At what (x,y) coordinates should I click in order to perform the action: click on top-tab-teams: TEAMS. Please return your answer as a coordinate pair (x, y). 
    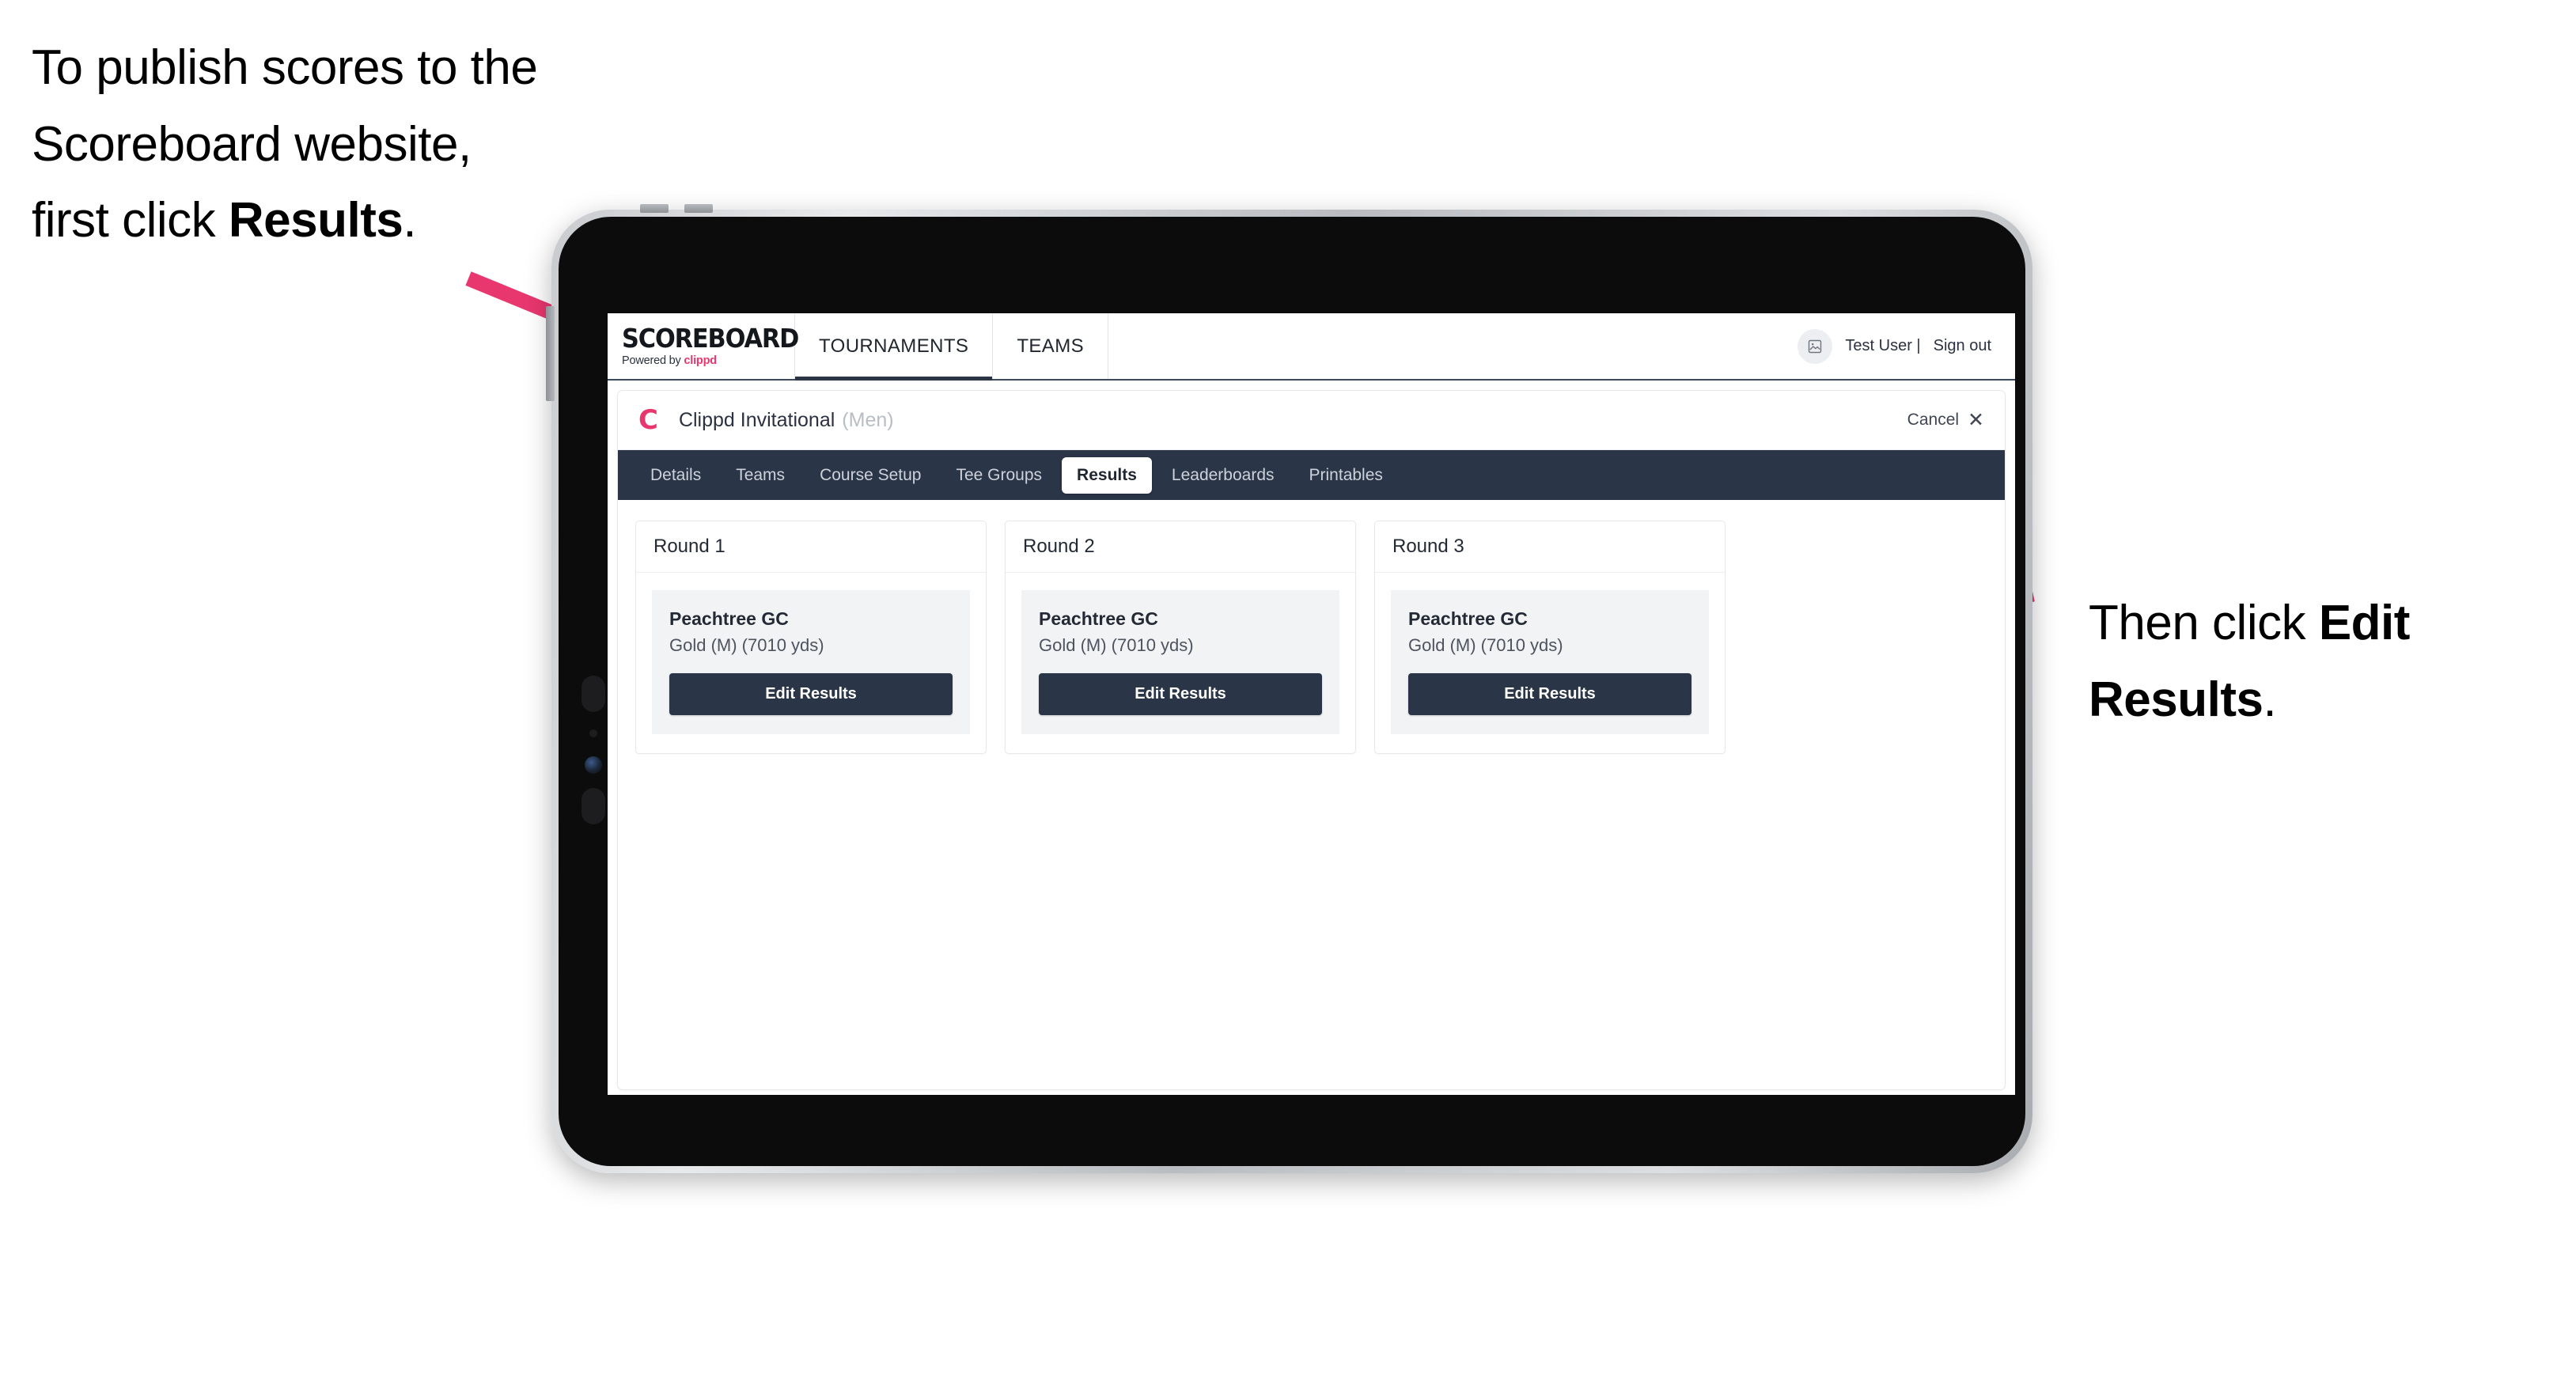
    Looking at the image, I should click on (1050, 346).